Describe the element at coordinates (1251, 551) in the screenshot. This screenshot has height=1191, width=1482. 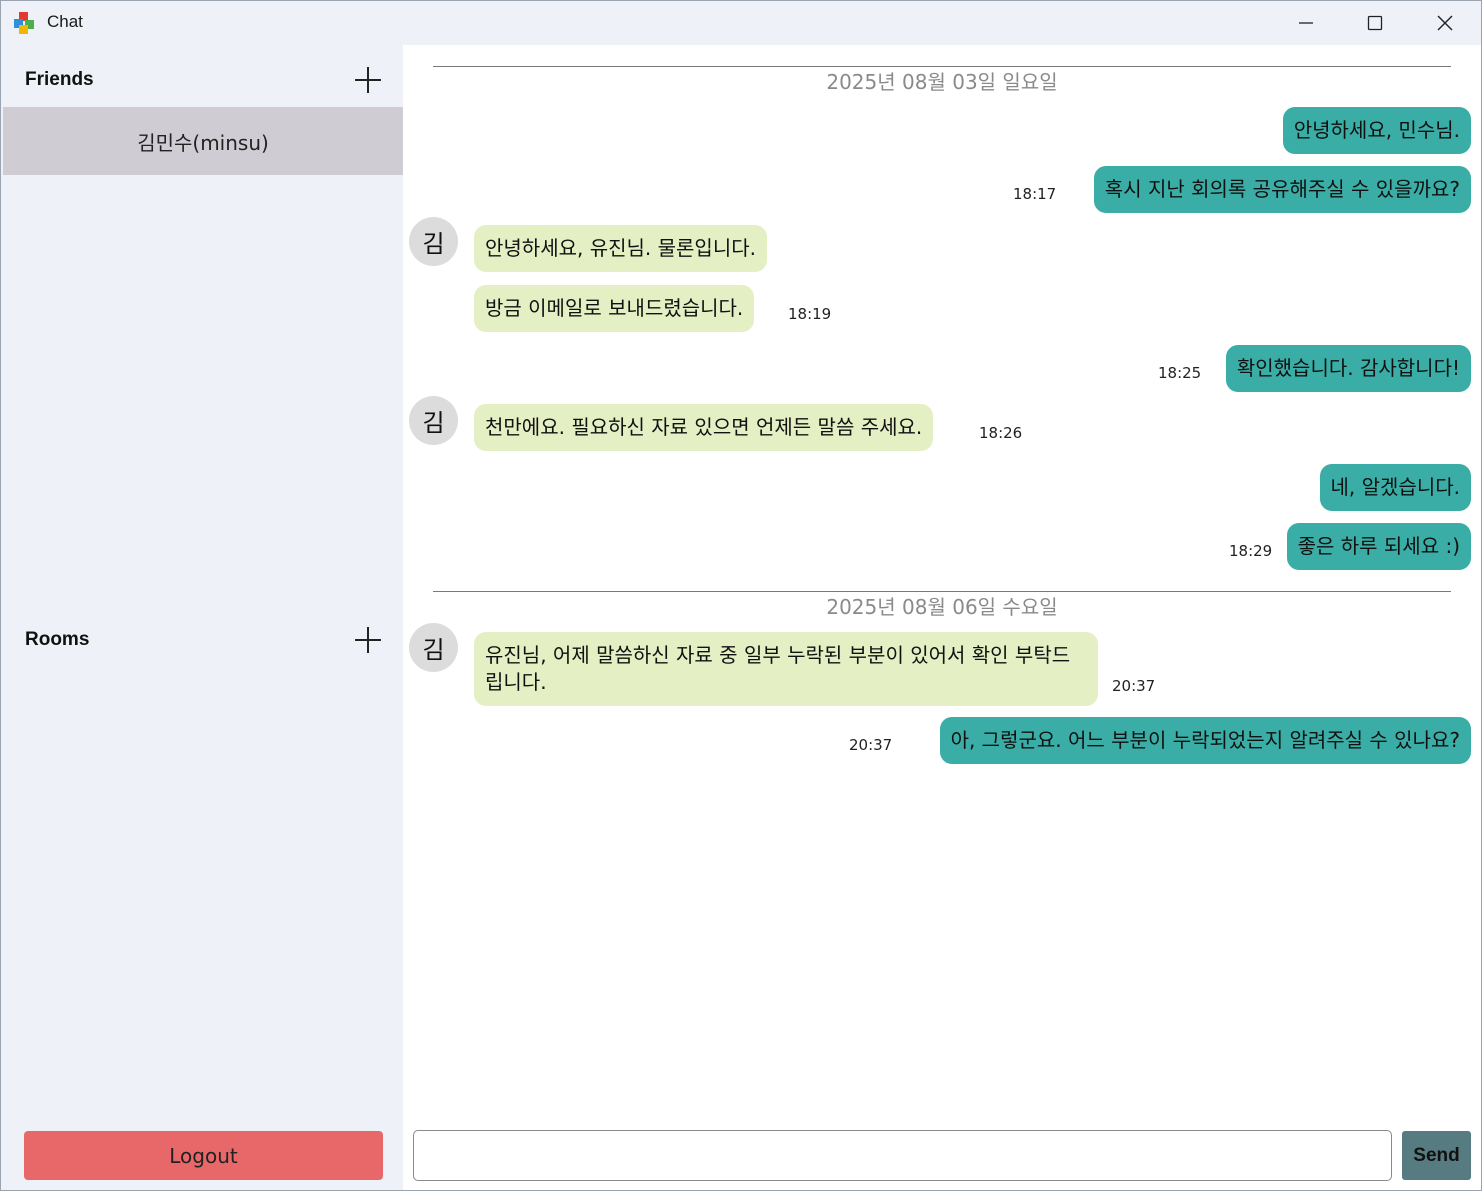
I see `message-time: 18:29` at that location.